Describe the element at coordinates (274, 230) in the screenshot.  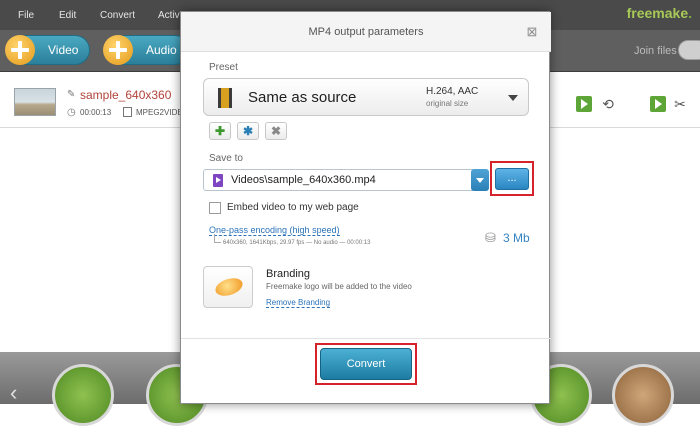
I see `encoding-mode-link: One-pass encoding (high speed)` at that location.